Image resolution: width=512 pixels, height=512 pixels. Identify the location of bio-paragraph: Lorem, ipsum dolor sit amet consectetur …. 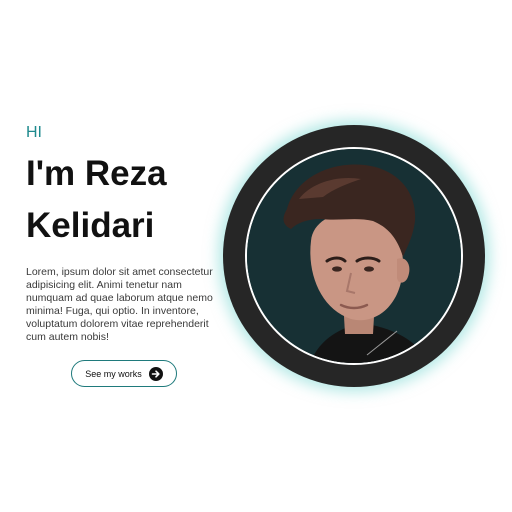
(119, 304).